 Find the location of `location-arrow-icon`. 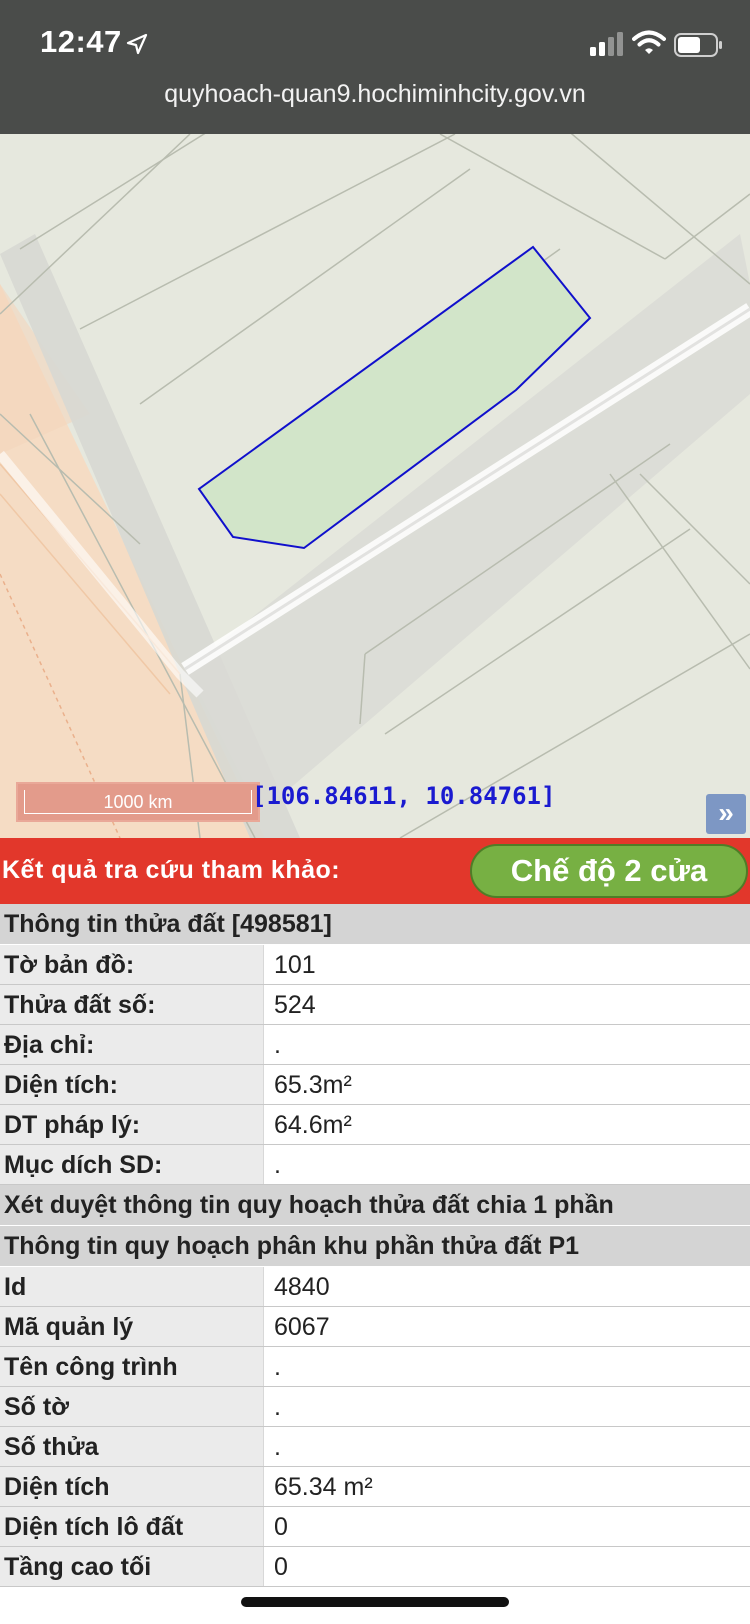

location-arrow-icon is located at coordinates (137, 44).